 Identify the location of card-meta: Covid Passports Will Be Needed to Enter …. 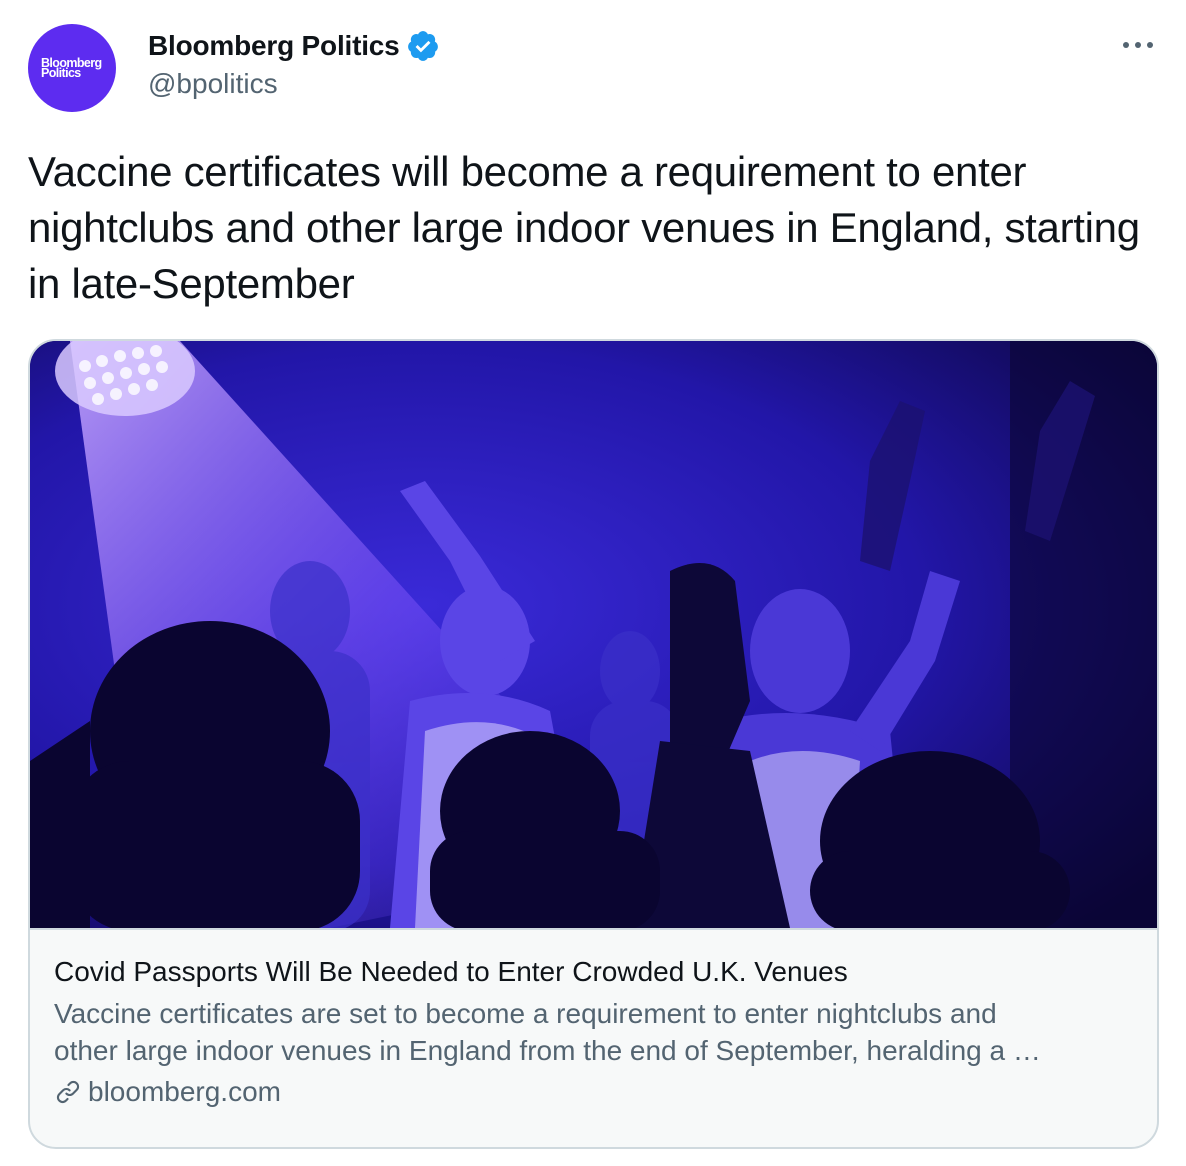
(596, 1031).